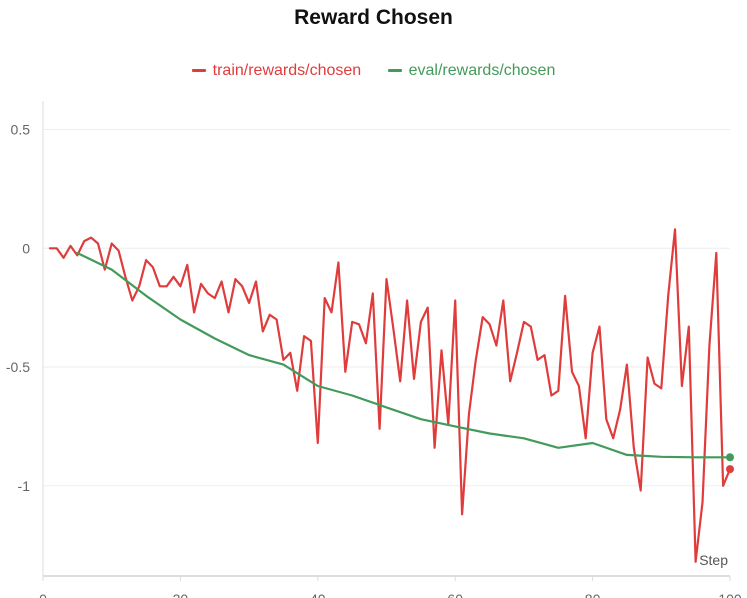  I want to click on x-axis-ticks: 0 20 40 60 80 100, so click(390, 587).